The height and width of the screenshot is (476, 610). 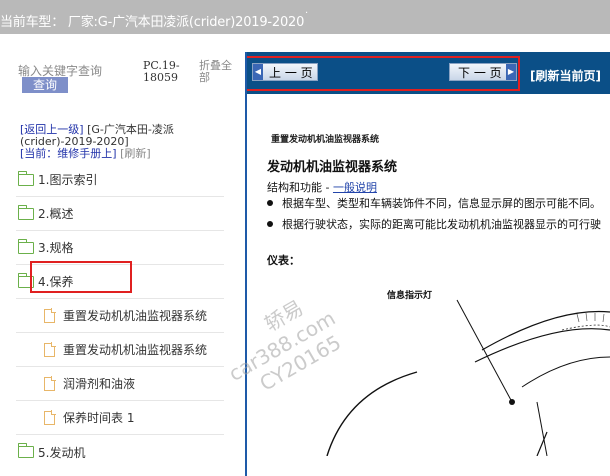 I want to click on collapse-all-button: 折叠全部, so click(x=220, y=72).